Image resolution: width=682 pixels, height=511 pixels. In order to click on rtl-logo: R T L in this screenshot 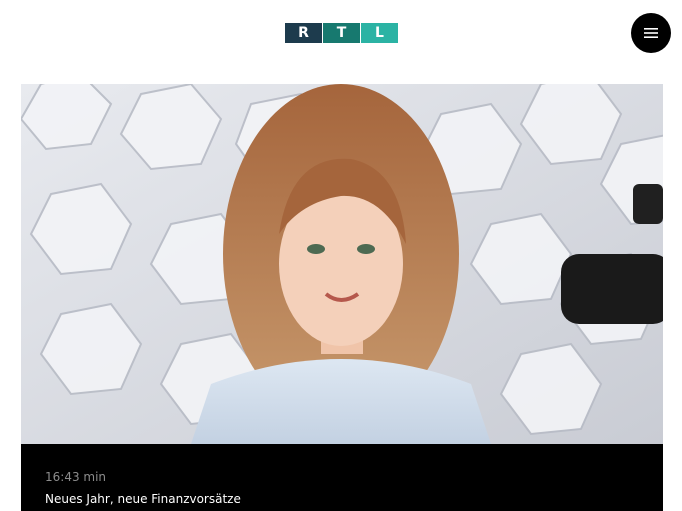, I will do `click(341, 33)`.